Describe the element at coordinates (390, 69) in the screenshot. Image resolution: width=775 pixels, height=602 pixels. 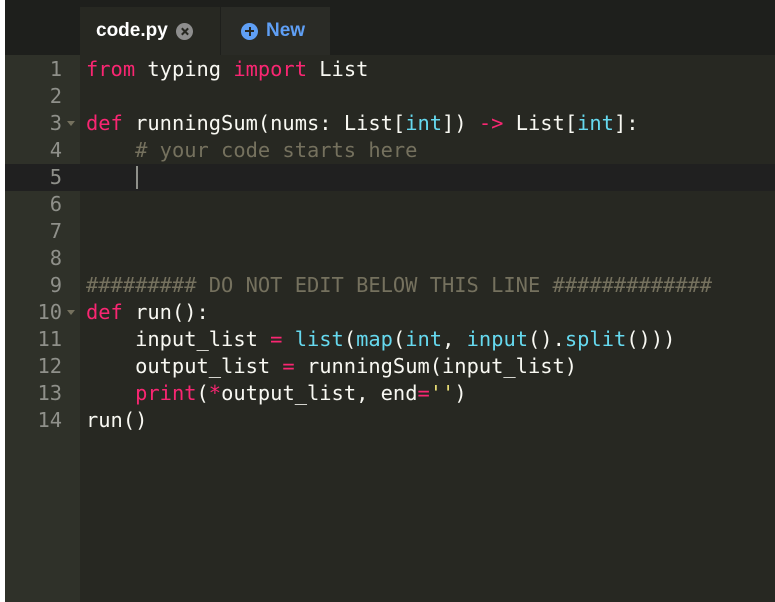
I see `code-line: 1 from typing import List` at that location.